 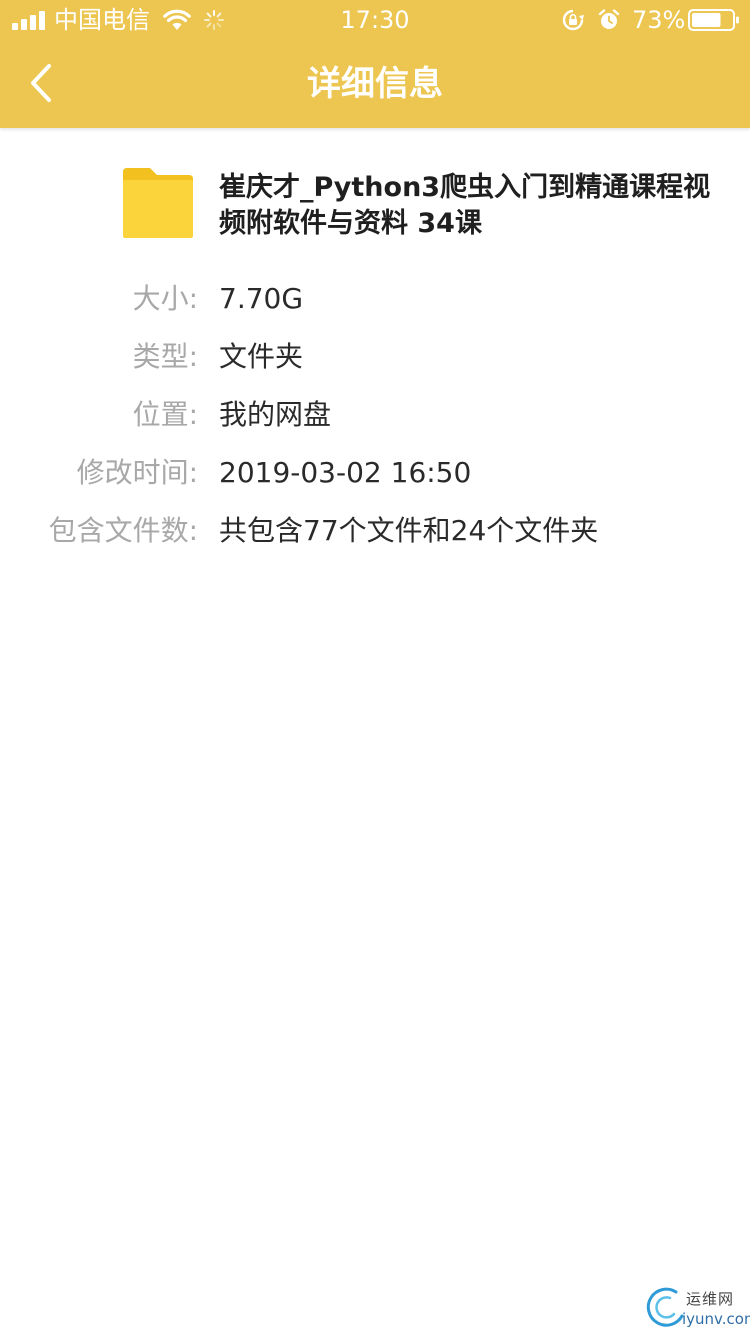 What do you see at coordinates (275, 414) in the screenshot?
I see `detail-value: 我的网盘` at bounding box center [275, 414].